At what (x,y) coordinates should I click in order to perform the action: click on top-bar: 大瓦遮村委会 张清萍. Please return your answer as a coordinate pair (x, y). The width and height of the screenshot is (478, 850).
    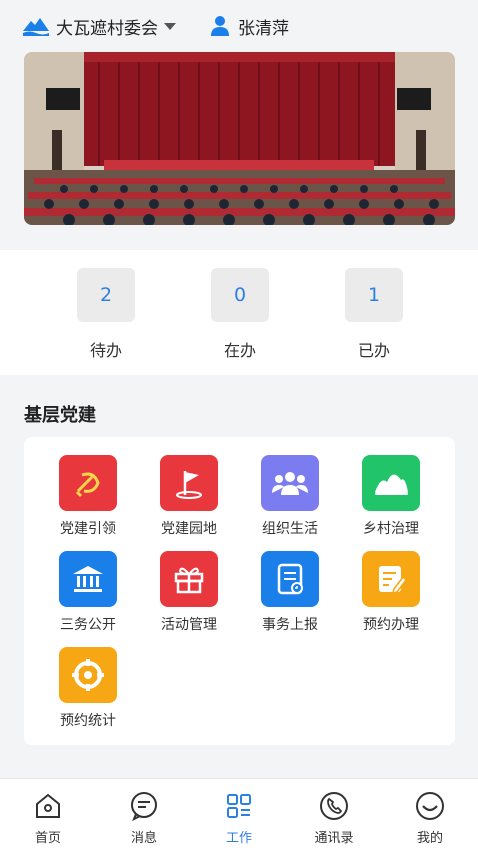
    Looking at the image, I should click on (155, 26).